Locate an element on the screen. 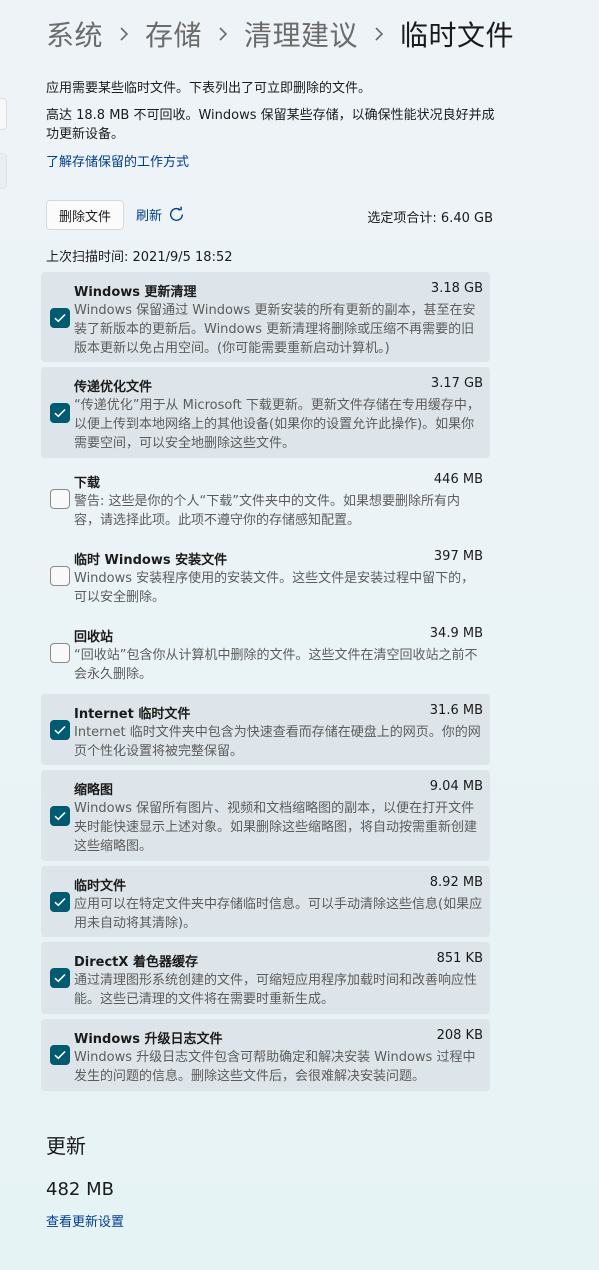 This screenshot has width=599, height=1270. breadcrumb: 系统 存储 清理建议 临时文件 is located at coordinates (280, 34).